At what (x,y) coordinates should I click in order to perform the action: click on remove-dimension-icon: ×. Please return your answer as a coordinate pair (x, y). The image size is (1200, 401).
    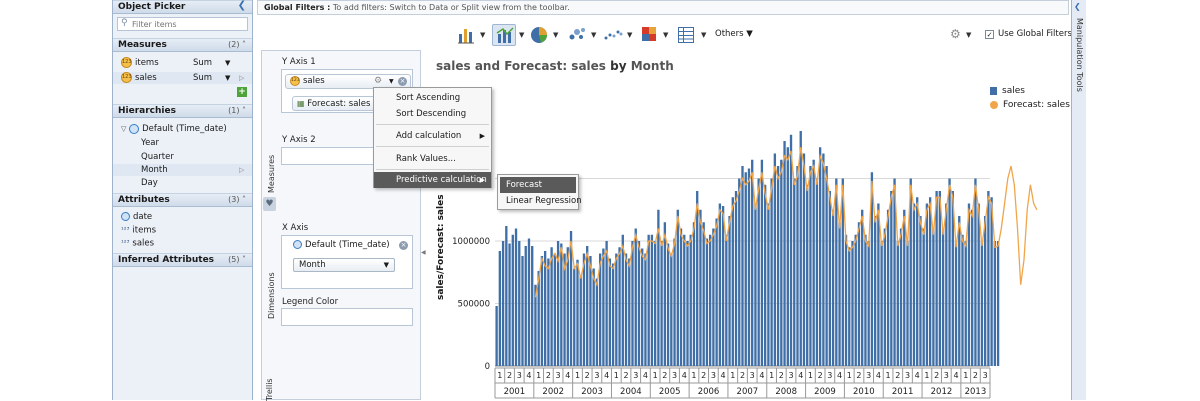
    Looking at the image, I should click on (403, 245).